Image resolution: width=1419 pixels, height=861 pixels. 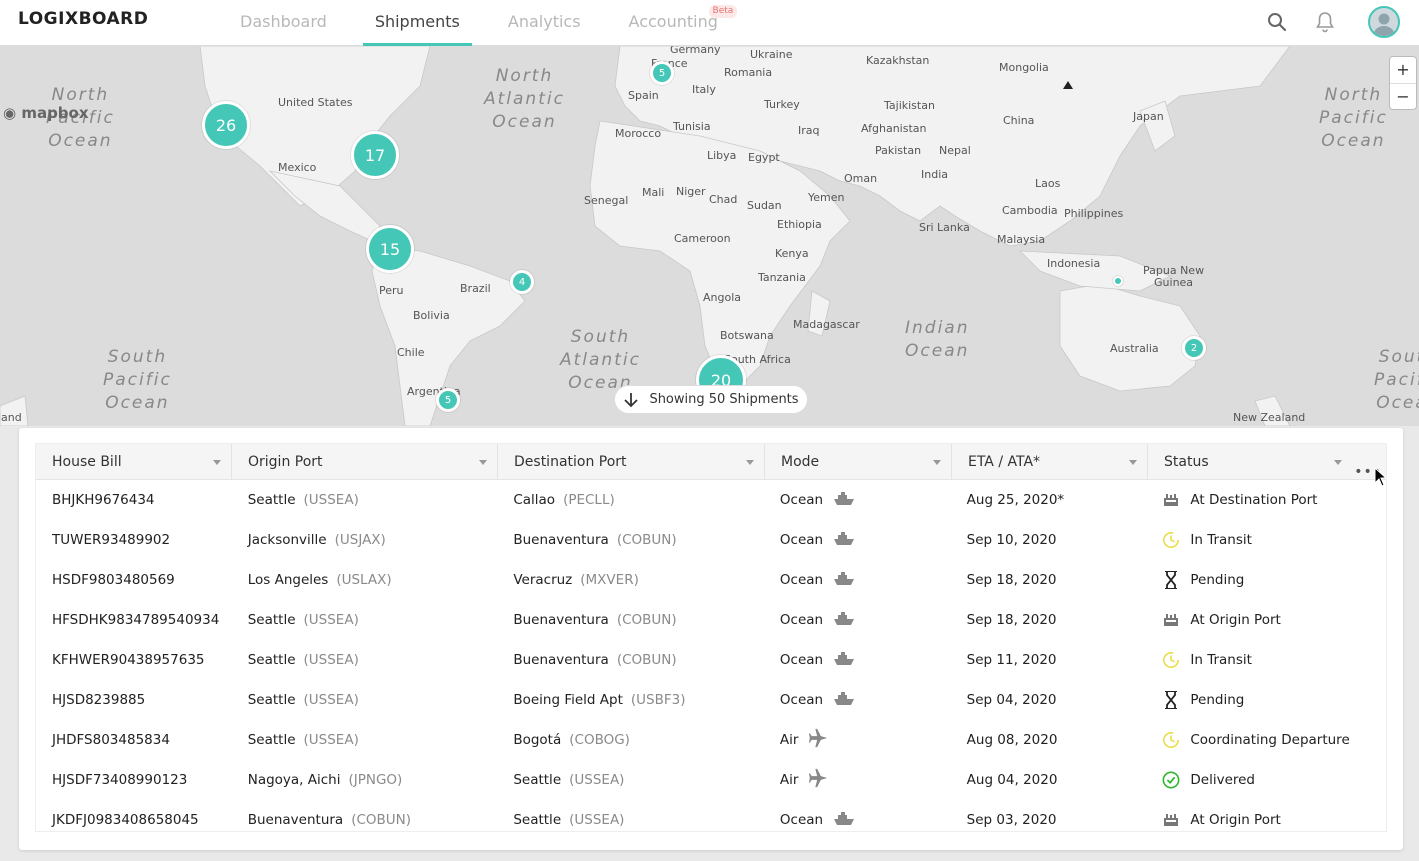 What do you see at coordinates (1194, 348) in the screenshot?
I see `shipment-cluster: 2` at bounding box center [1194, 348].